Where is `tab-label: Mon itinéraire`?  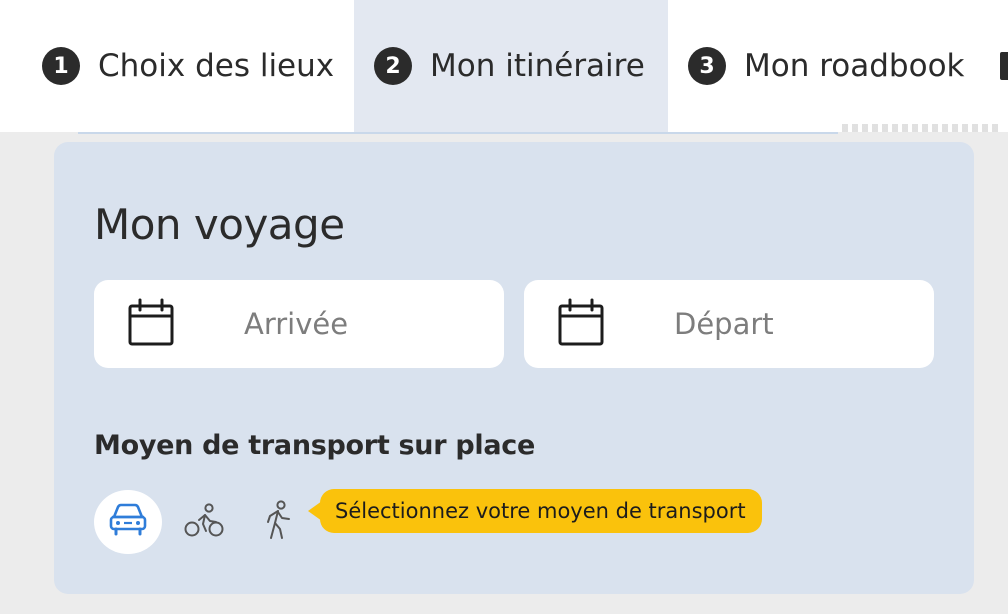
tab-label: Mon itinéraire is located at coordinates (537, 66).